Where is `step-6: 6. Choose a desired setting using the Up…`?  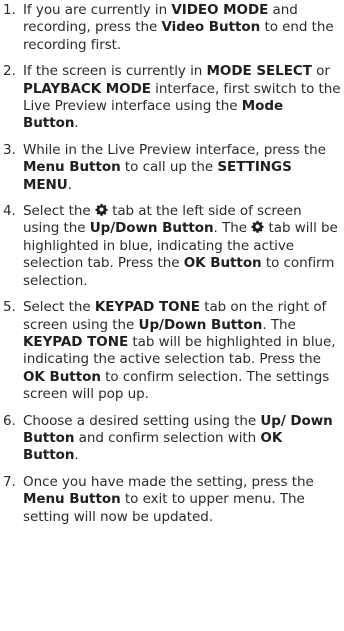 step-6: 6. Choose a desired setting using the Up… is located at coordinates (172, 439).